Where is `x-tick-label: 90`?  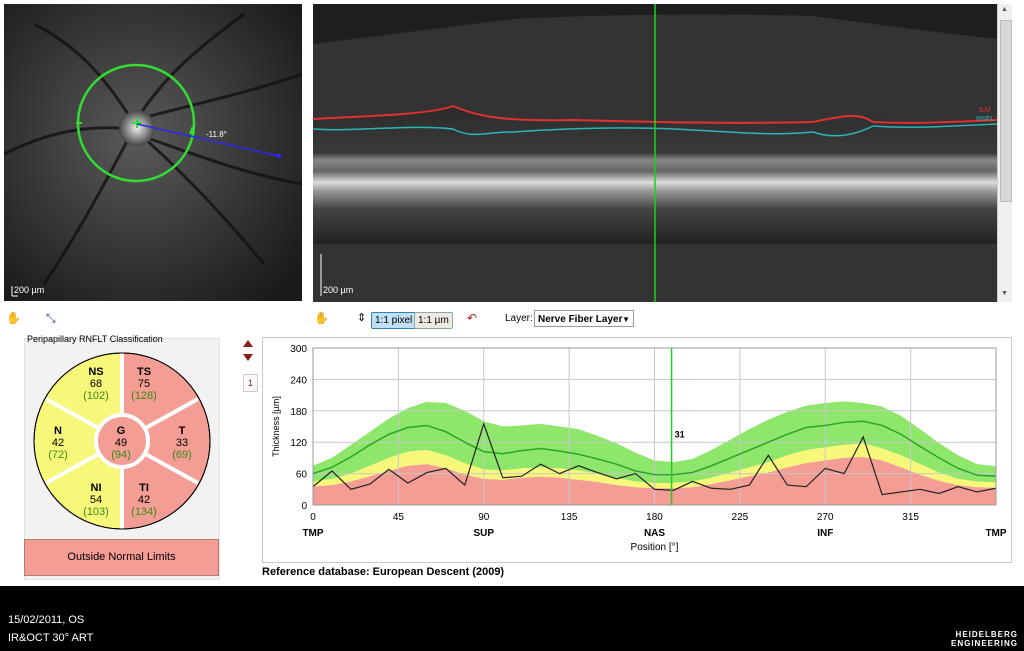
x-tick-label: 90 is located at coordinates (484, 517).